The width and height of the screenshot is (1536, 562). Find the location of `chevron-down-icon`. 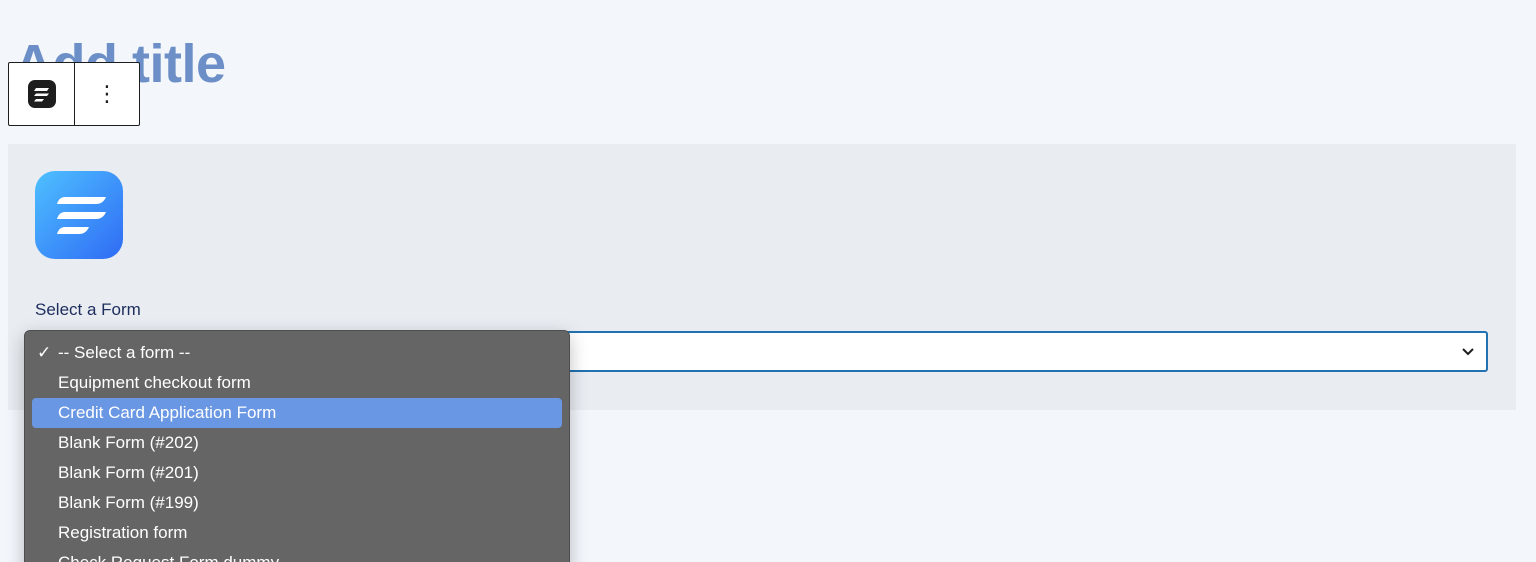

chevron-down-icon is located at coordinates (1468, 352).